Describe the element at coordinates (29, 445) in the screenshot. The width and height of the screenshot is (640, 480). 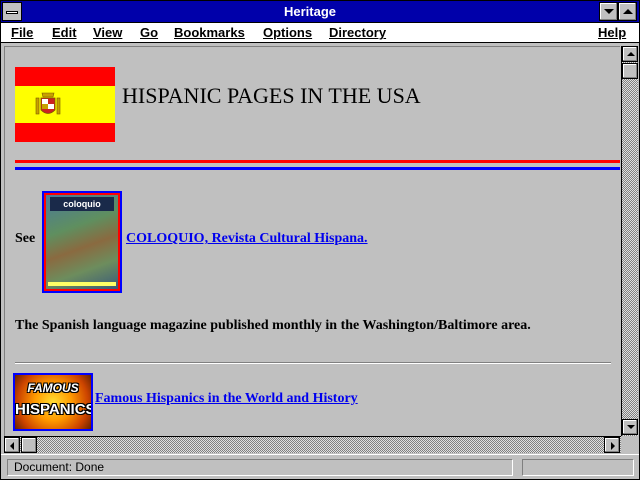
I see `horizontal-scroll-thumb` at that location.